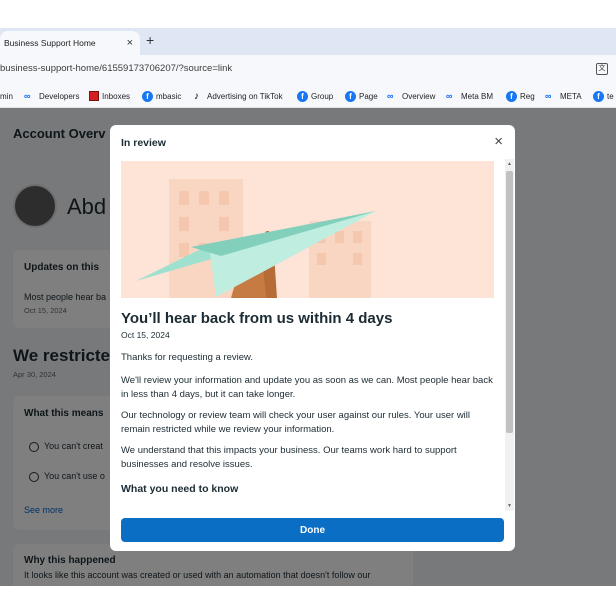 The height and width of the screenshot is (608, 616). I want to click on bookmark-item: ∞ Overview, so click(411, 96).